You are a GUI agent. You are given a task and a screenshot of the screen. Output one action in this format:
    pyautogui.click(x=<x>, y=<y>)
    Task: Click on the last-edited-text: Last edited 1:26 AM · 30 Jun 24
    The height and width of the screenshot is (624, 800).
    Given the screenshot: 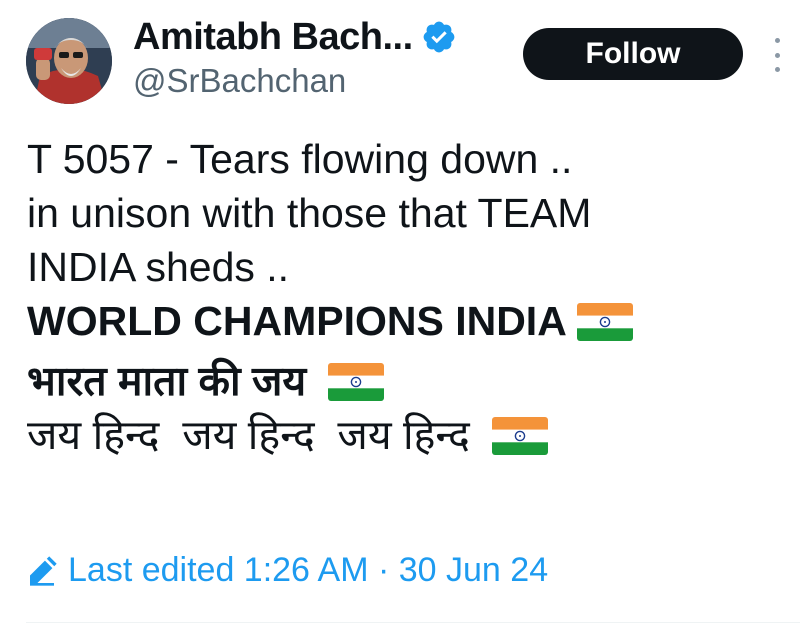 What is the action you would take?
    pyautogui.click(x=308, y=570)
    